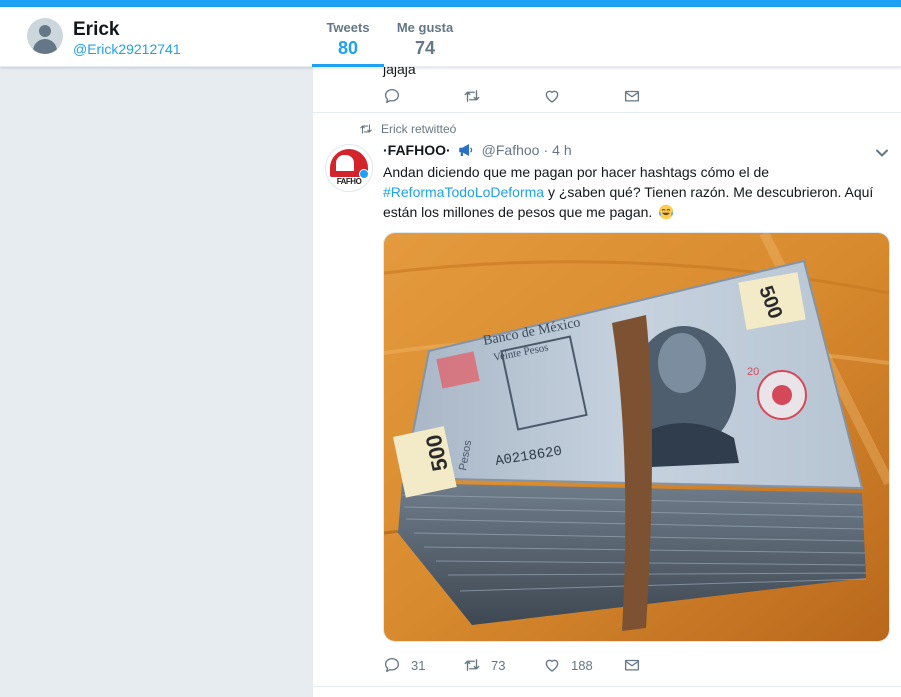  What do you see at coordinates (417, 150) in the screenshot?
I see `author-name: ·FAFHOO·` at bounding box center [417, 150].